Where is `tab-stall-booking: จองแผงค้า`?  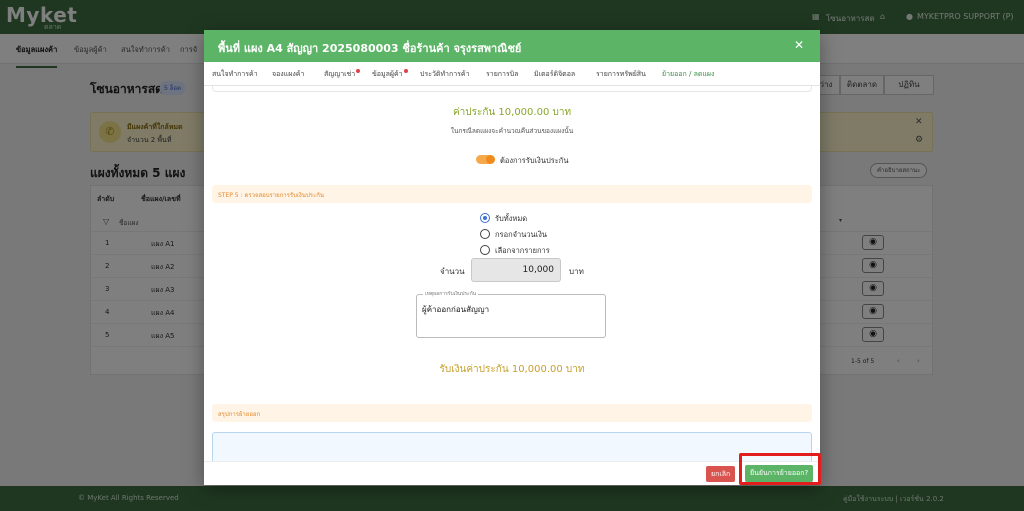
tab-stall-booking: จองแผงค้า is located at coordinates (288, 74).